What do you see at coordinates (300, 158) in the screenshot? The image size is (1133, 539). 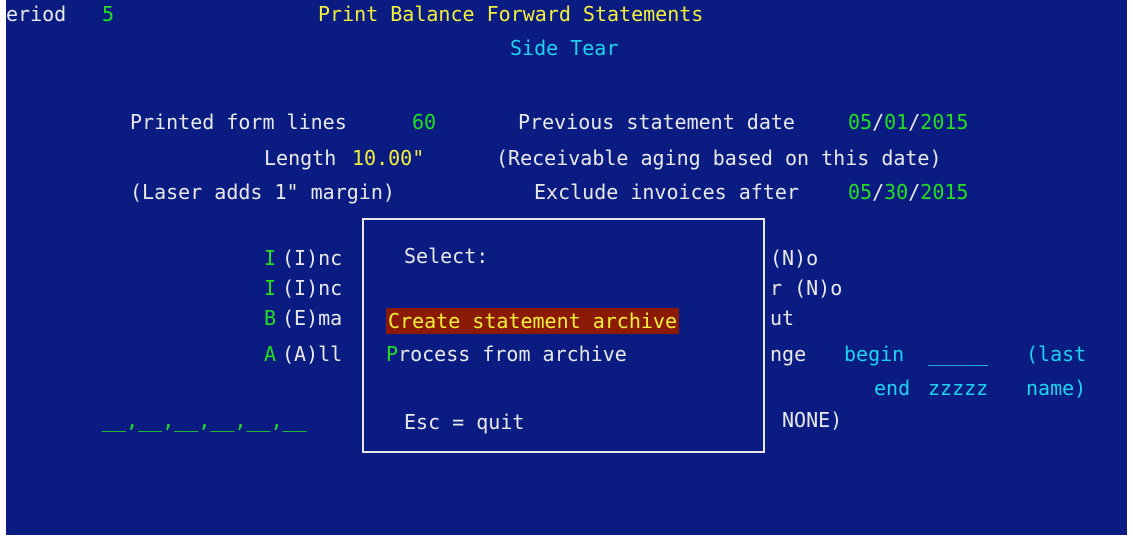 I see `length-label: Length` at bounding box center [300, 158].